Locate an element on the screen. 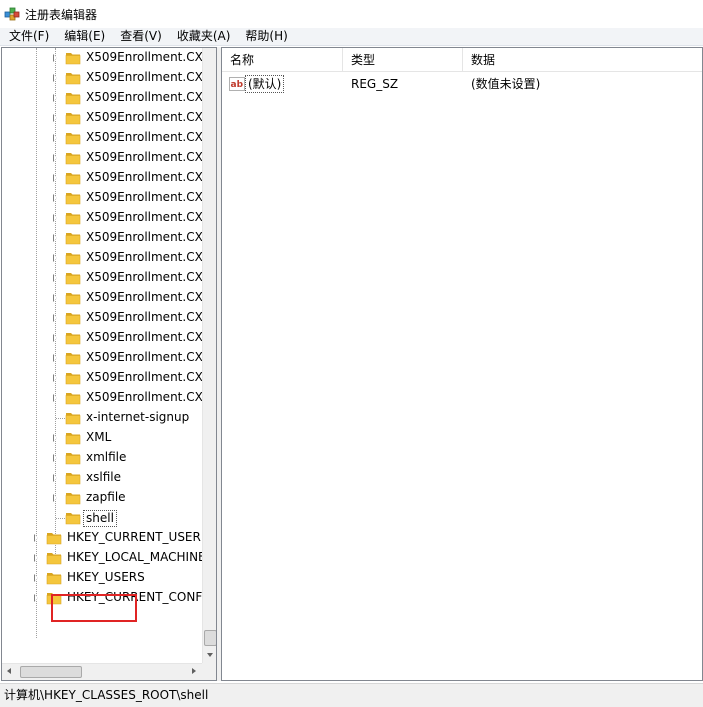  tree-item-label: shell is located at coordinates (100, 518).